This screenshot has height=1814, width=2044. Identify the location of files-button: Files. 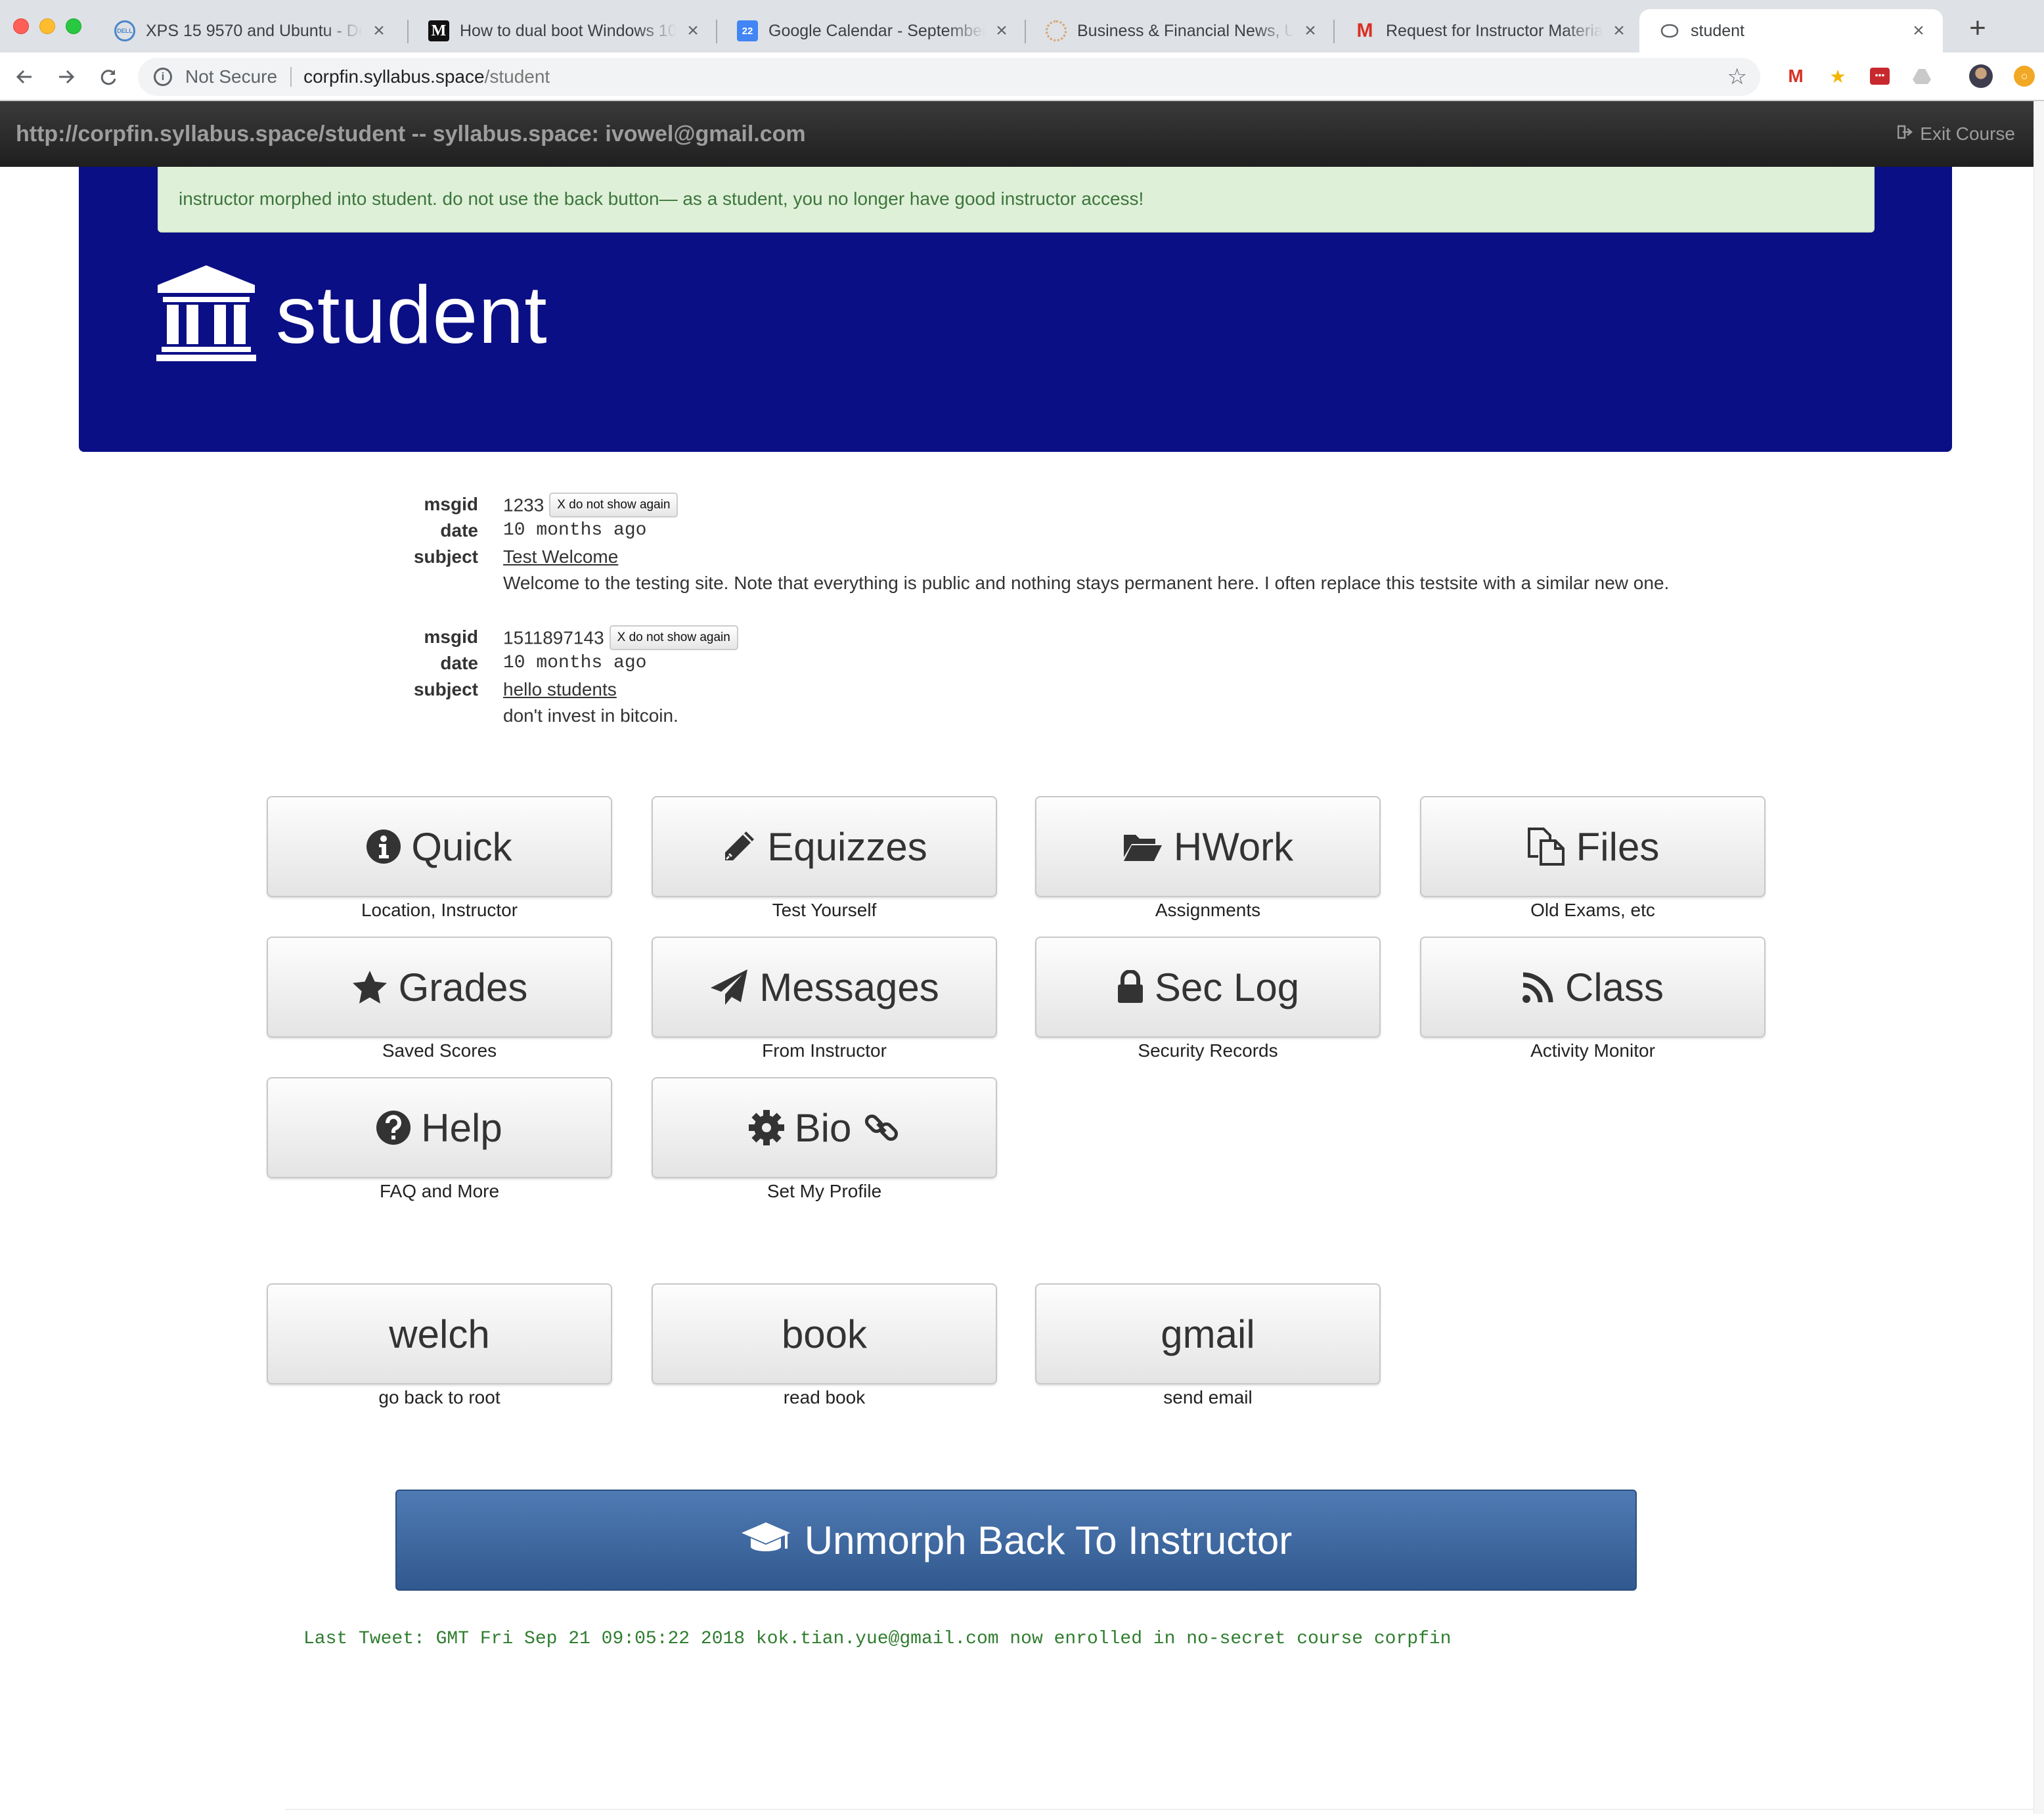
(1593, 846).